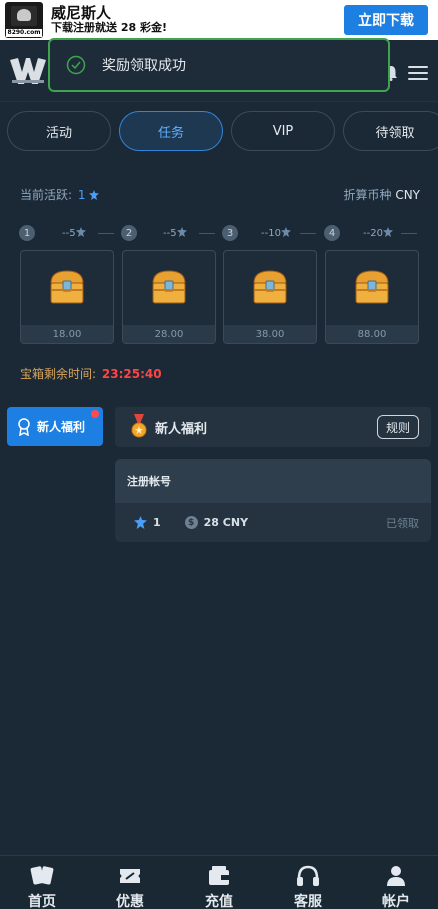 This screenshot has height=909, width=438. Describe the element at coordinates (372, 334) in the screenshot. I see `chest-amount: 88.00` at that location.